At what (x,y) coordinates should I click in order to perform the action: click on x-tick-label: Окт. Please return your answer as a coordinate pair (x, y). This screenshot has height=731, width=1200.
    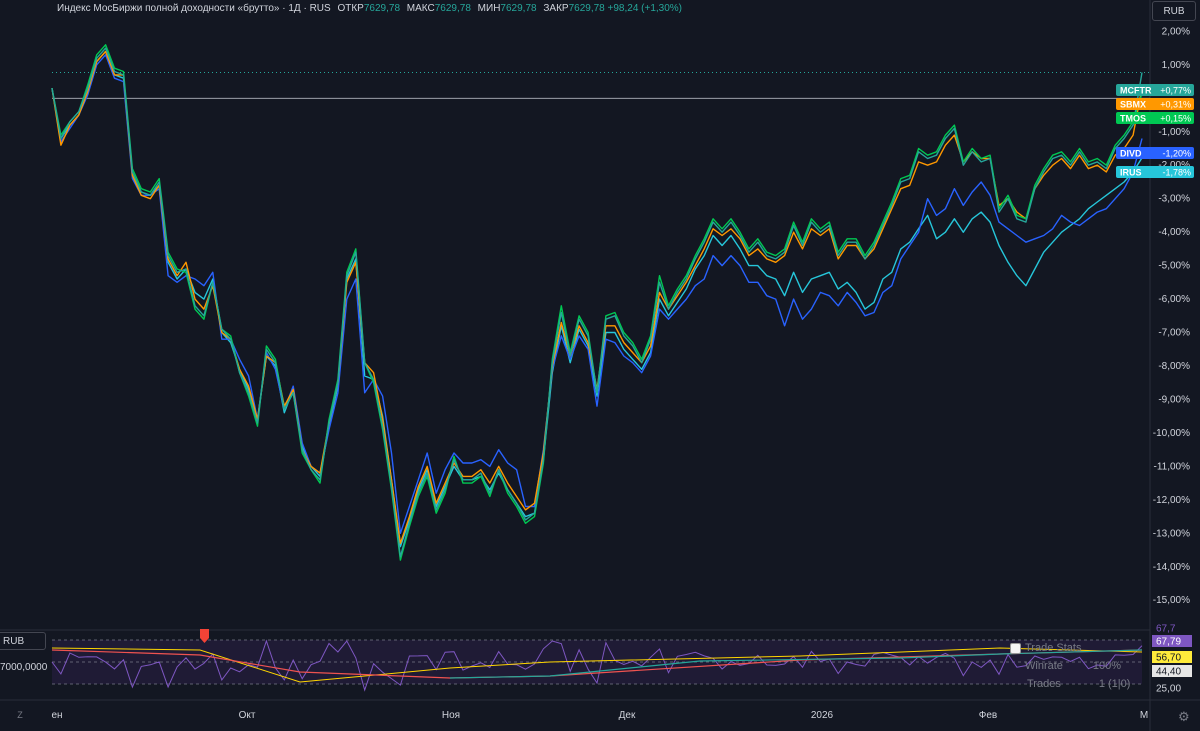
    Looking at the image, I should click on (247, 715).